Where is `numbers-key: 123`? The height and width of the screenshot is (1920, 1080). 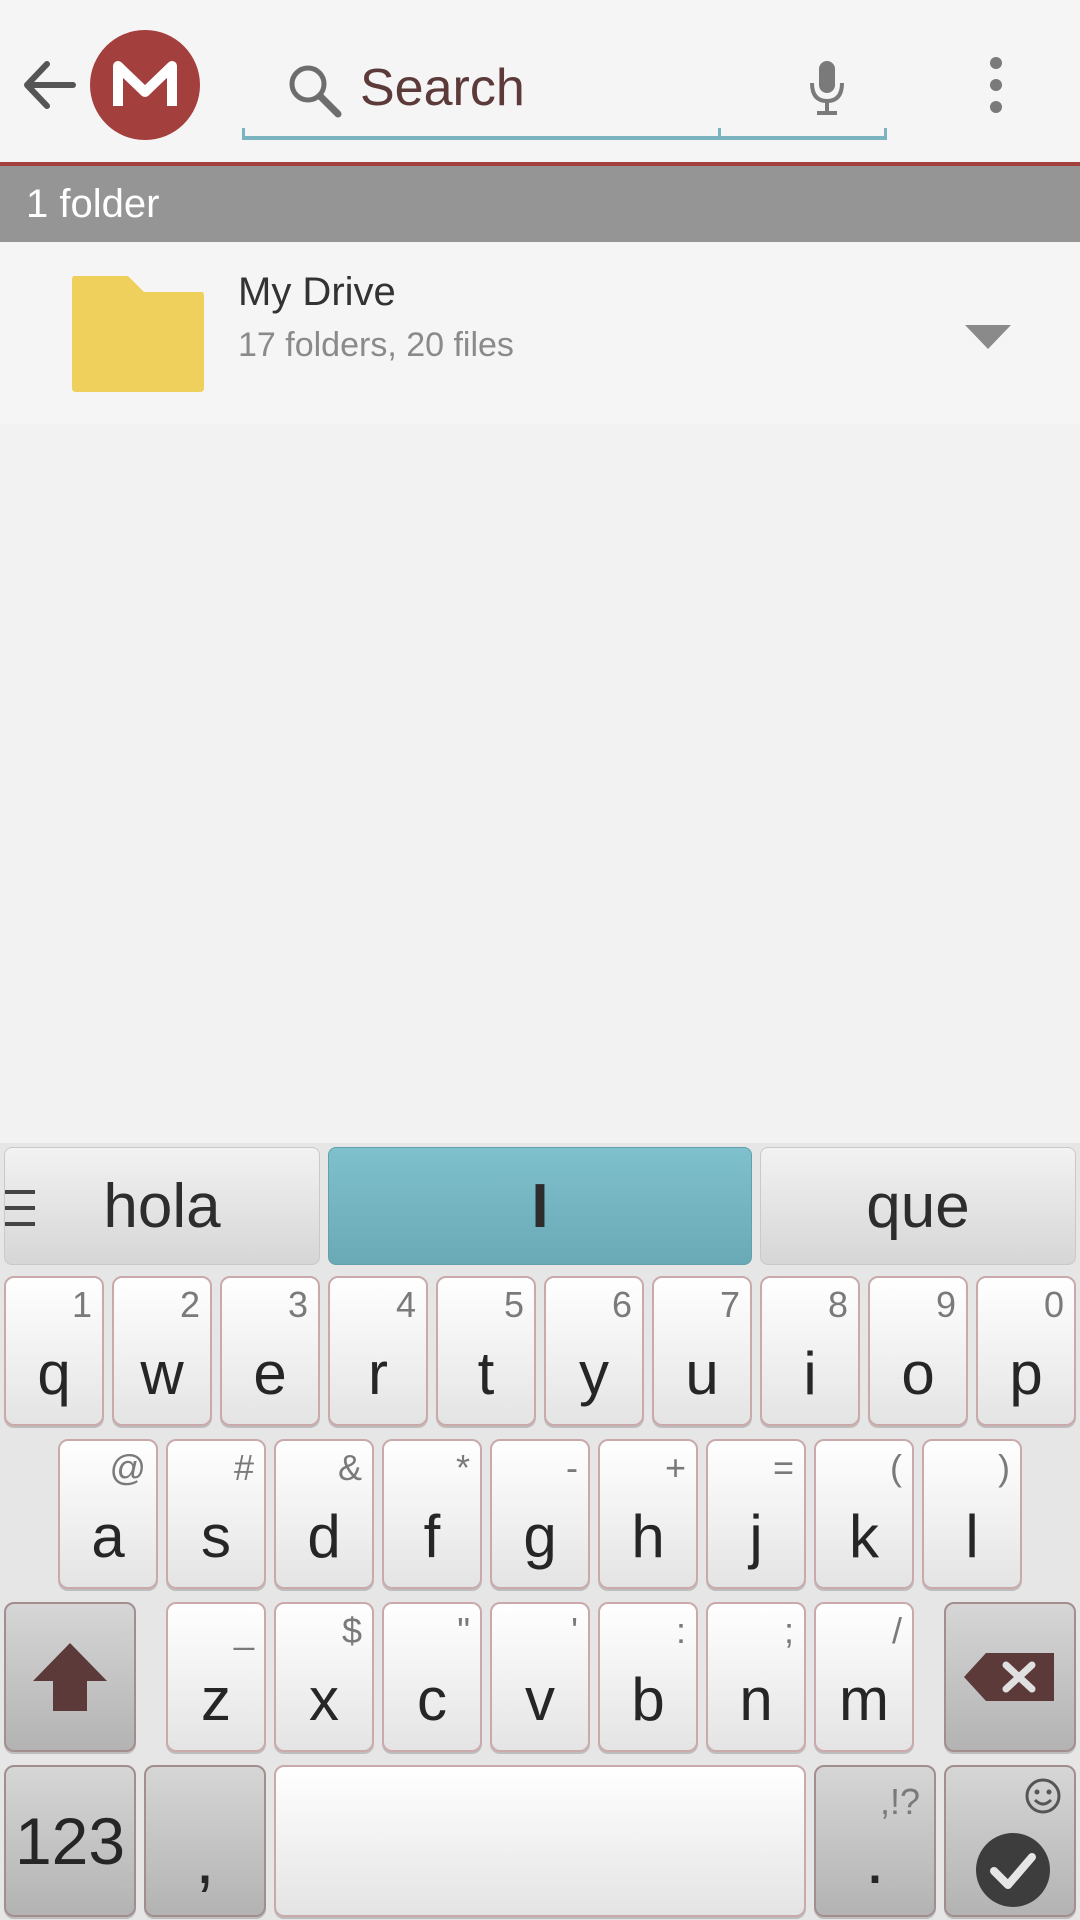
numbers-key: 123 is located at coordinates (70, 1841).